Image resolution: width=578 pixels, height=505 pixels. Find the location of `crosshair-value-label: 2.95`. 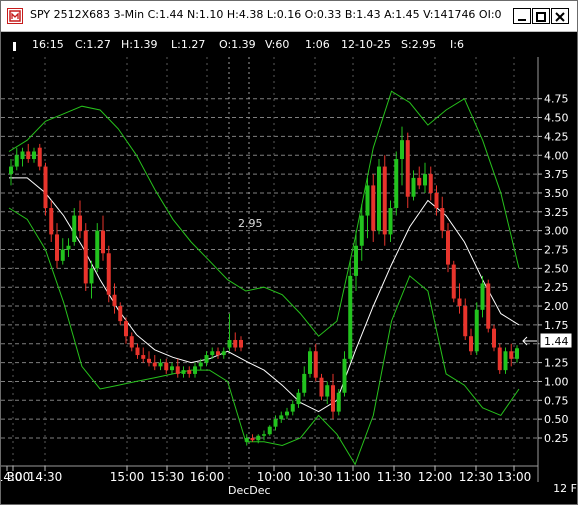

crosshair-value-label: 2.95 is located at coordinates (250, 223).